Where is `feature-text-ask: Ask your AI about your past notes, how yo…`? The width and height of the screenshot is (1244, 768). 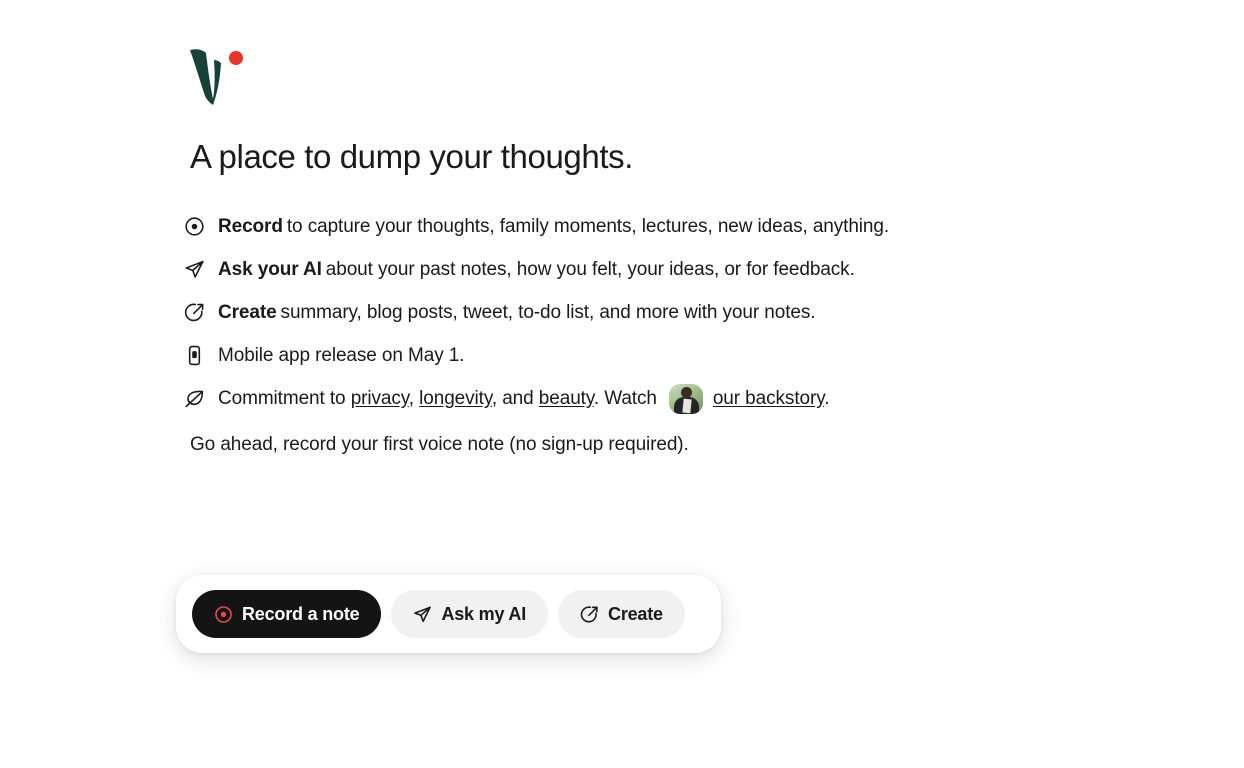 feature-text-ask: Ask your AI about your past notes, how yo… is located at coordinates (536, 270).